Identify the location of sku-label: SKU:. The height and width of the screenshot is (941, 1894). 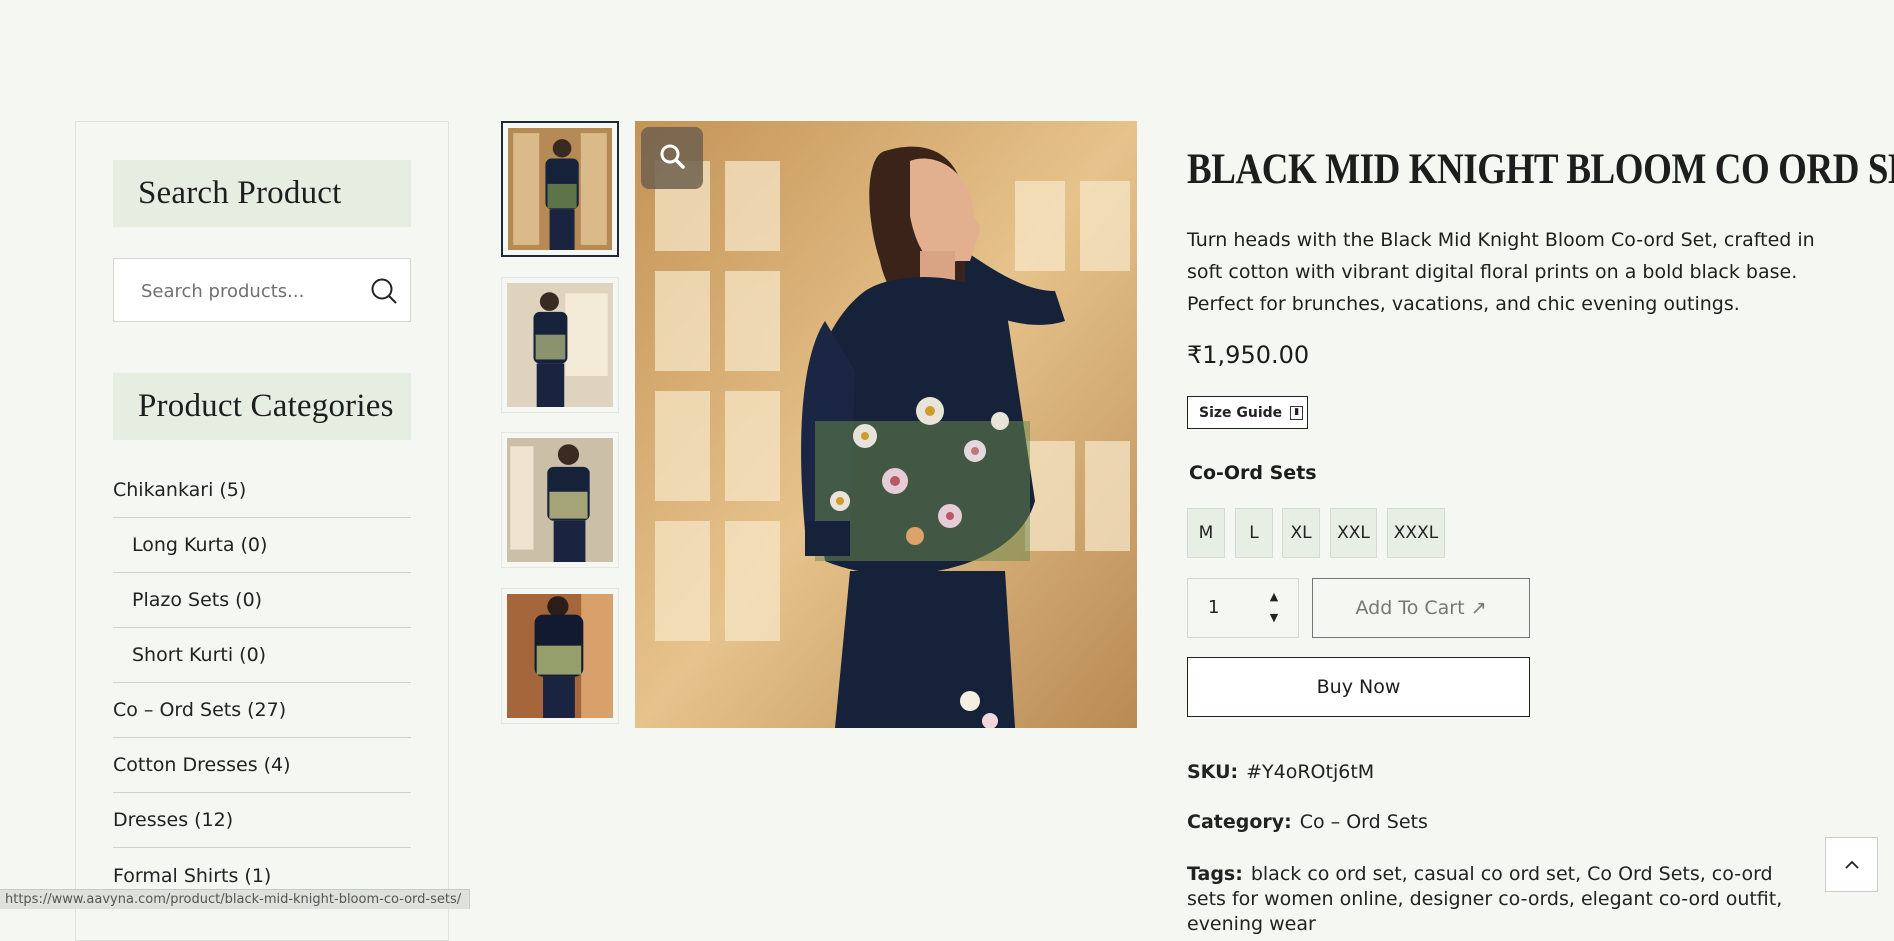
(1213, 772).